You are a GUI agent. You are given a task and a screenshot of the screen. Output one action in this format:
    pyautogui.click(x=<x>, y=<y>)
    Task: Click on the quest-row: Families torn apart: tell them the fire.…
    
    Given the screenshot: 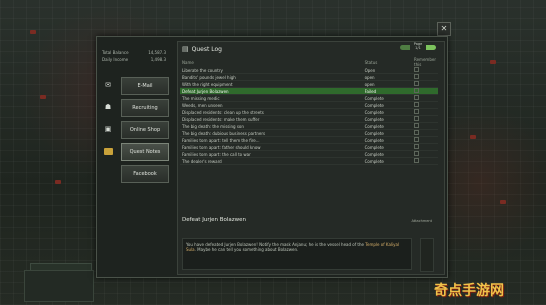 What is the action you would take?
    pyautogui.click(x=309, y=140)
    